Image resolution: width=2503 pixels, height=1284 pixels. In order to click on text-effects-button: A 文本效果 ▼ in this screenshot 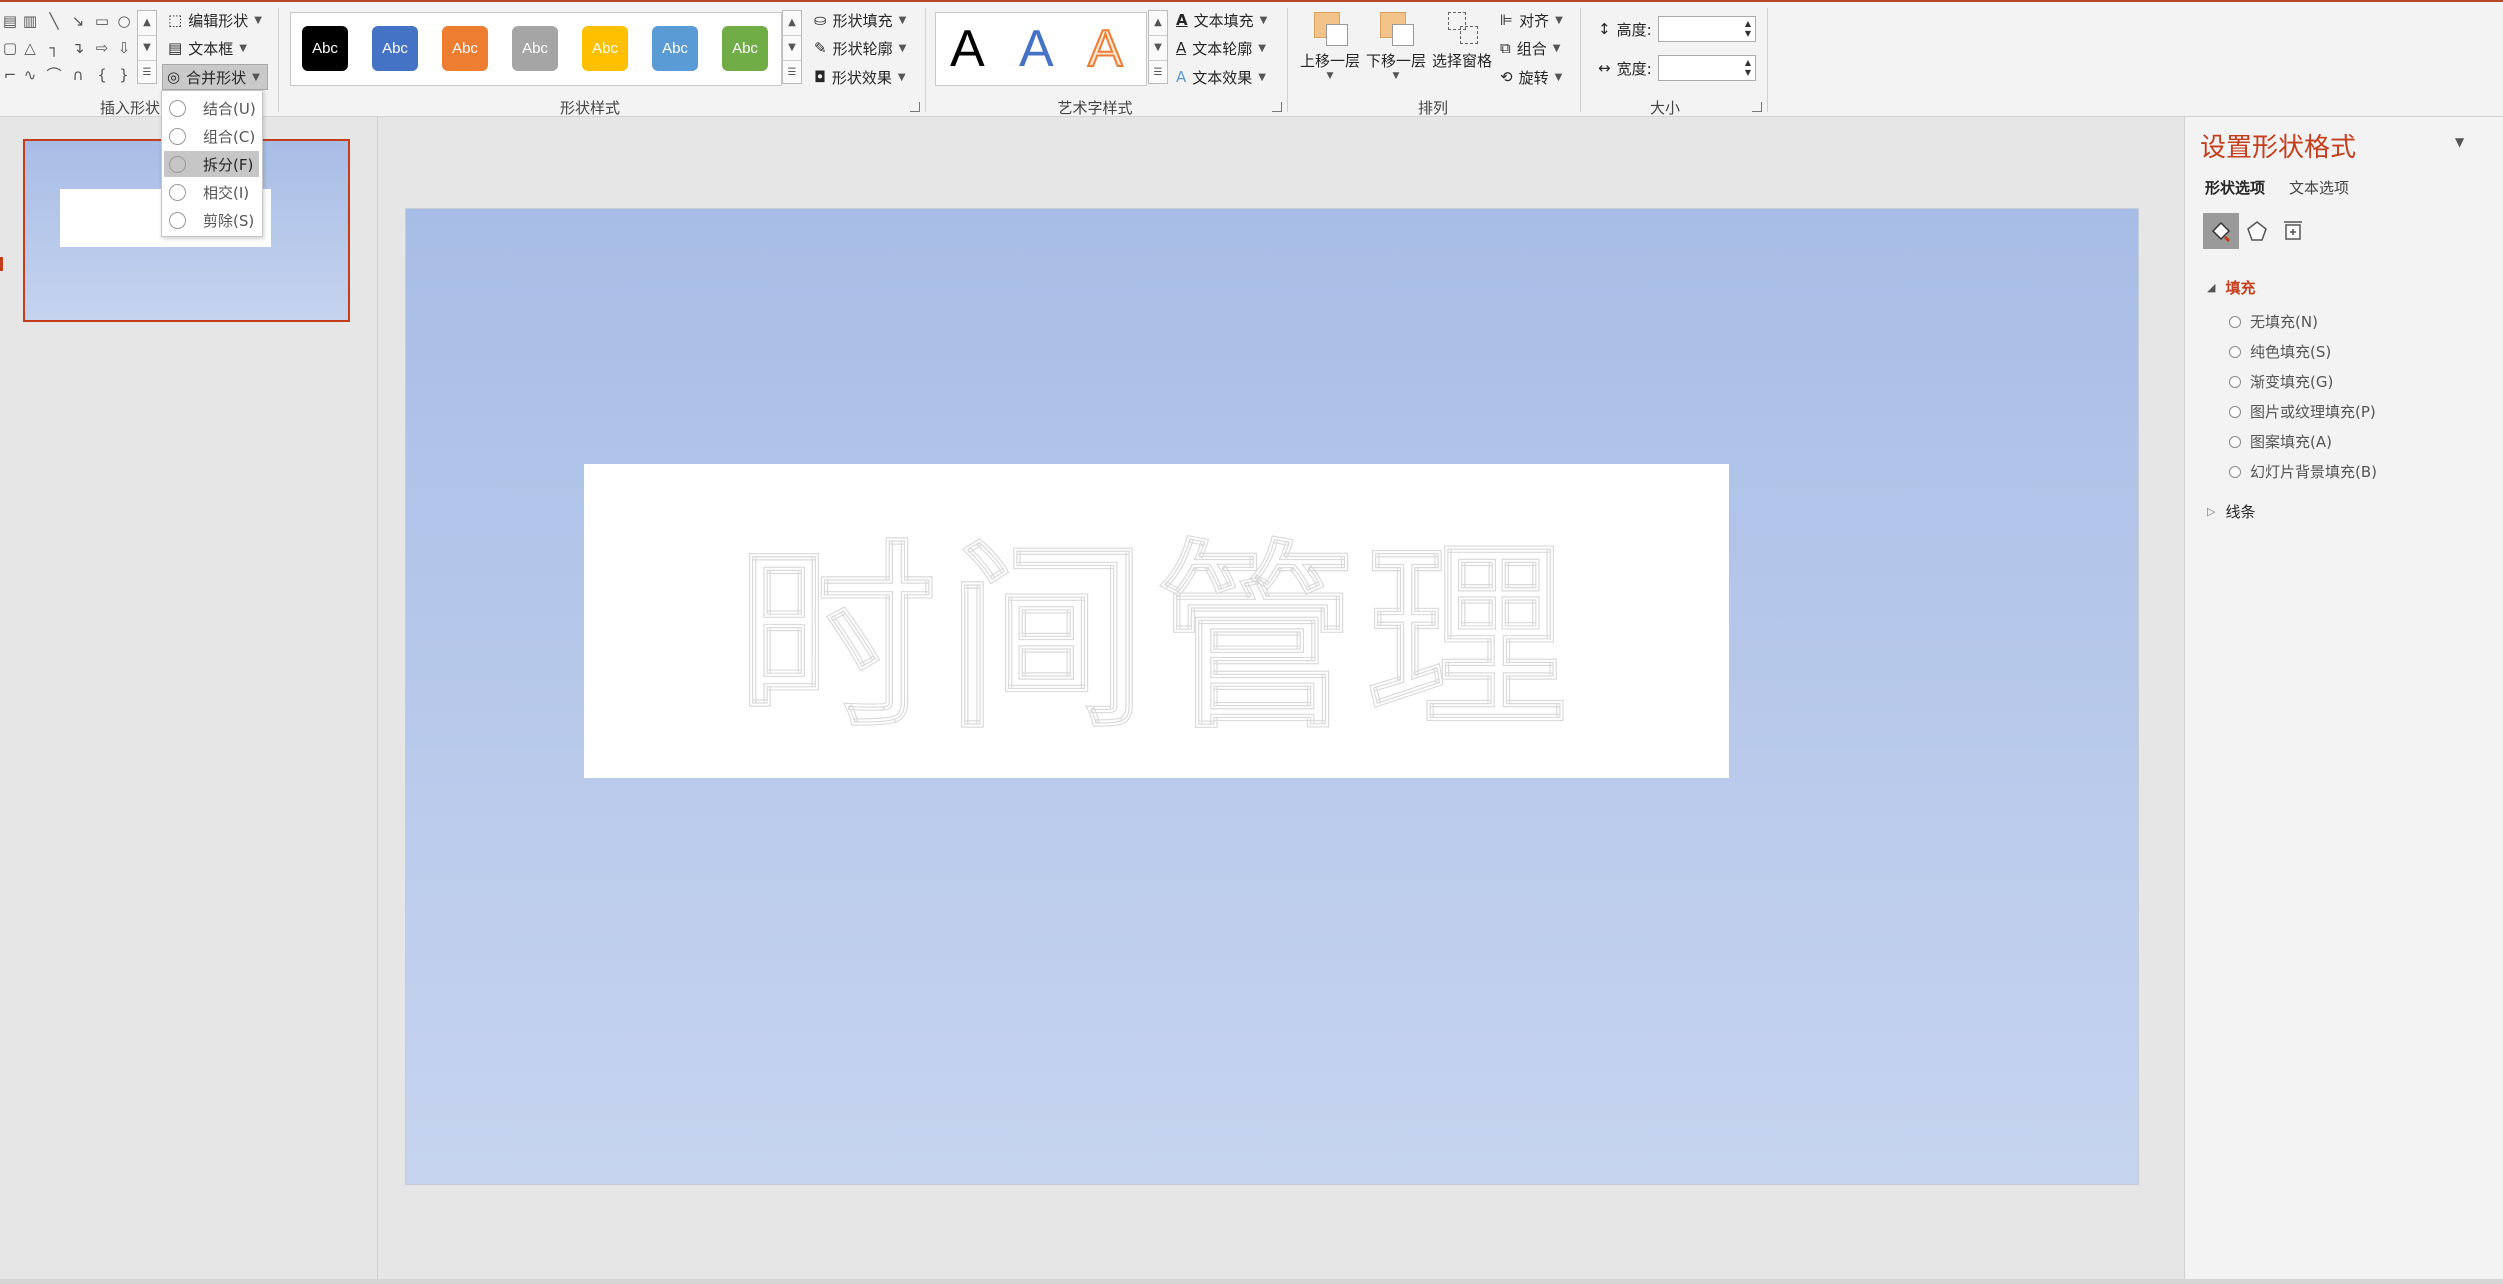, I will do `click(1221, 77)`.